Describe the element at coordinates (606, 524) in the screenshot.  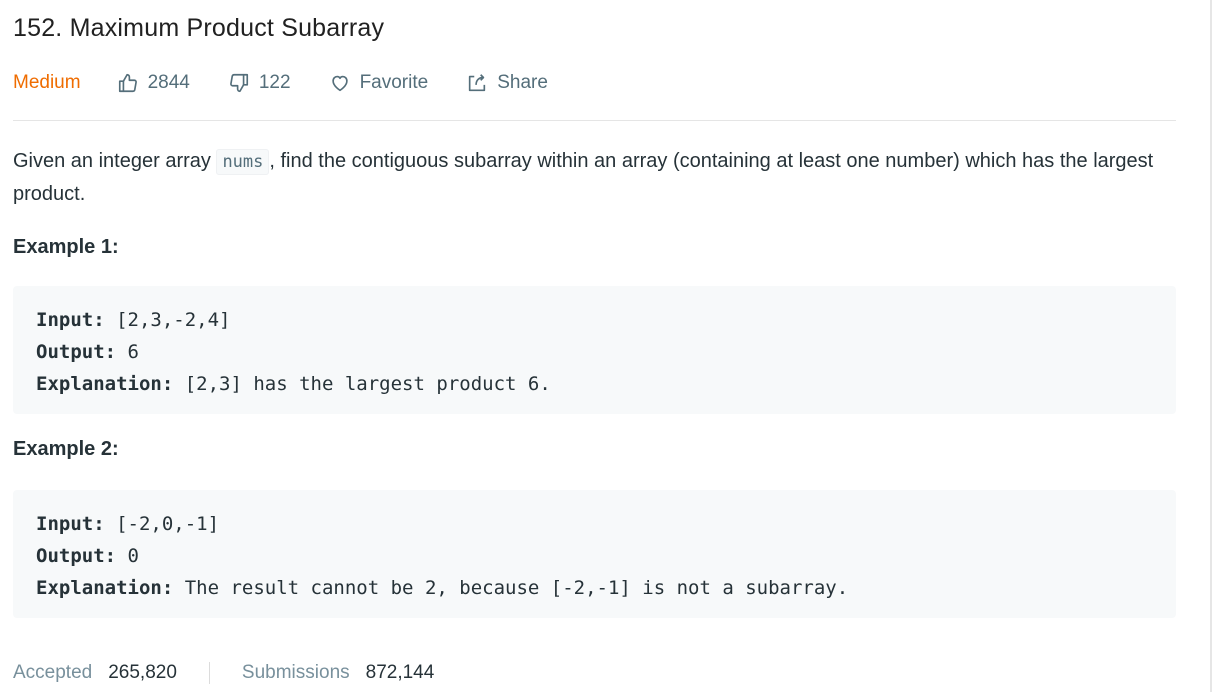
I see `example-2-input-line: Input: [-2,0,-1]` at that location.